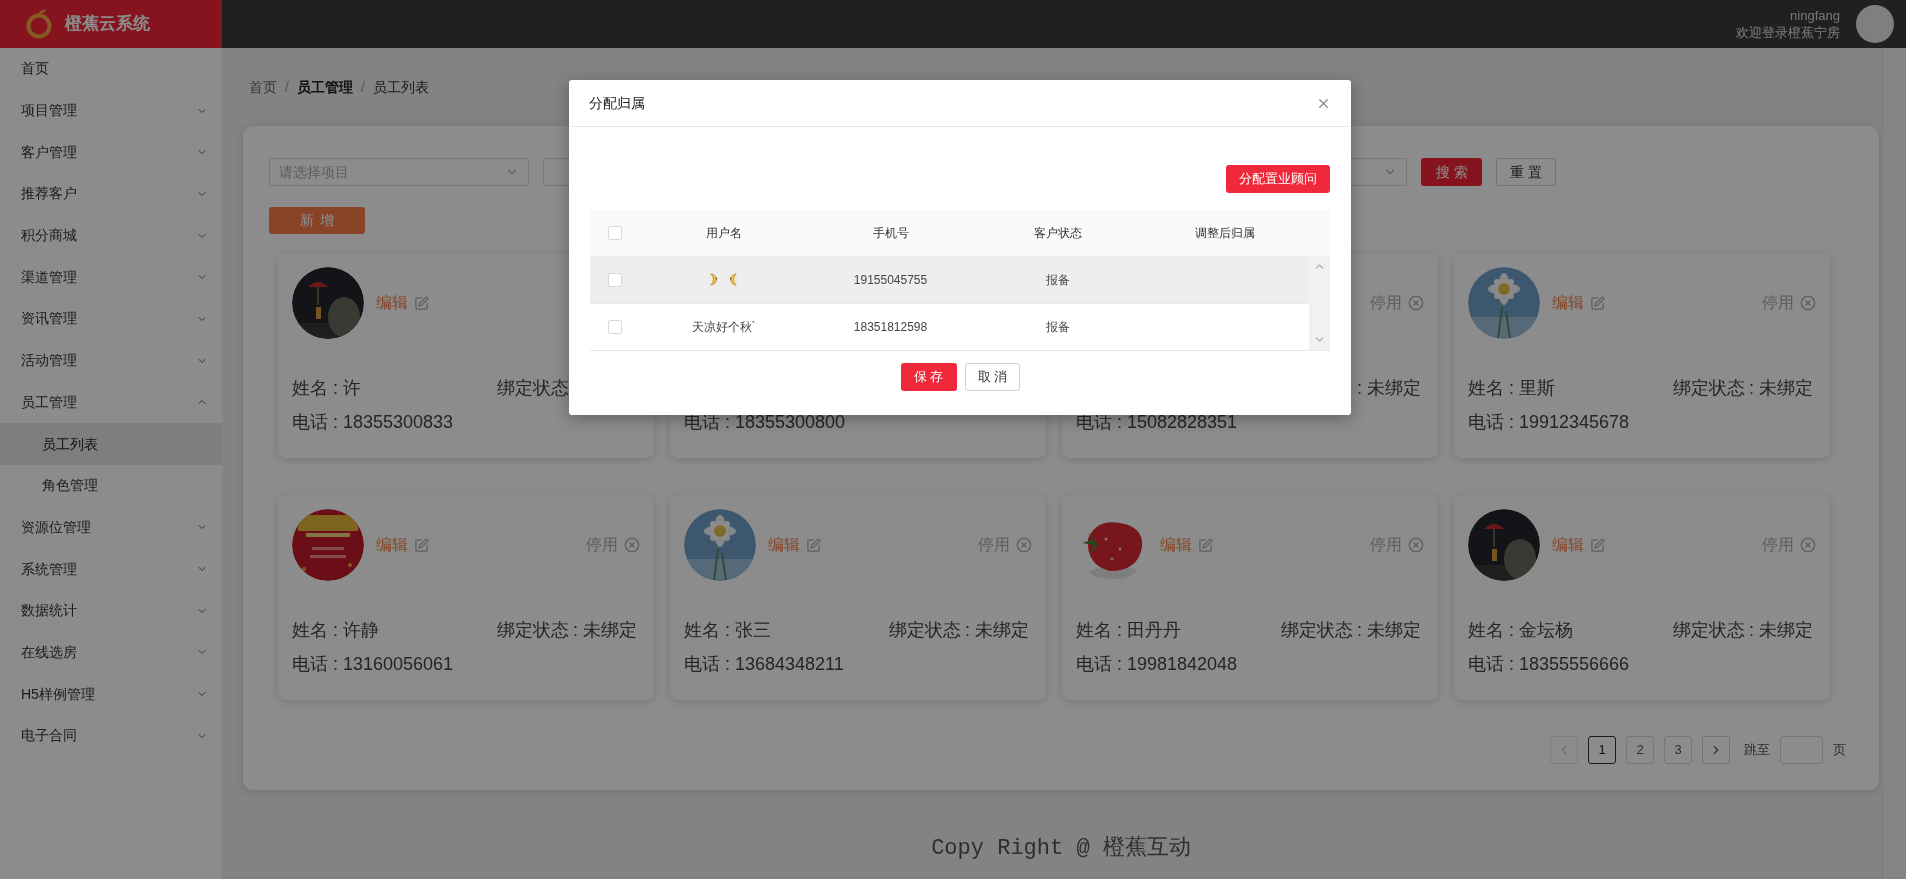  Describe the element at coordinates (263, 87) in the screenshot. I see `breadcrumb-item: 首页` at that location.